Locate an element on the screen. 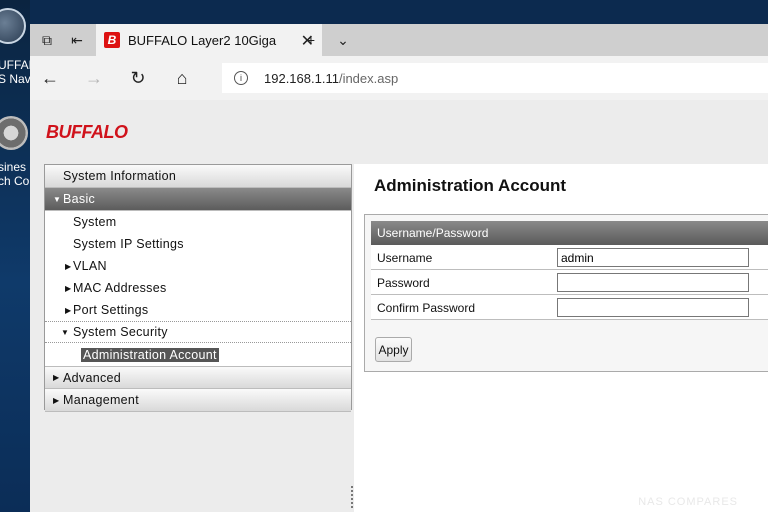 The width and height of the screenshot is (768, 512). sidebar-item-label: Administration Account is located at coordinates (150, 354).